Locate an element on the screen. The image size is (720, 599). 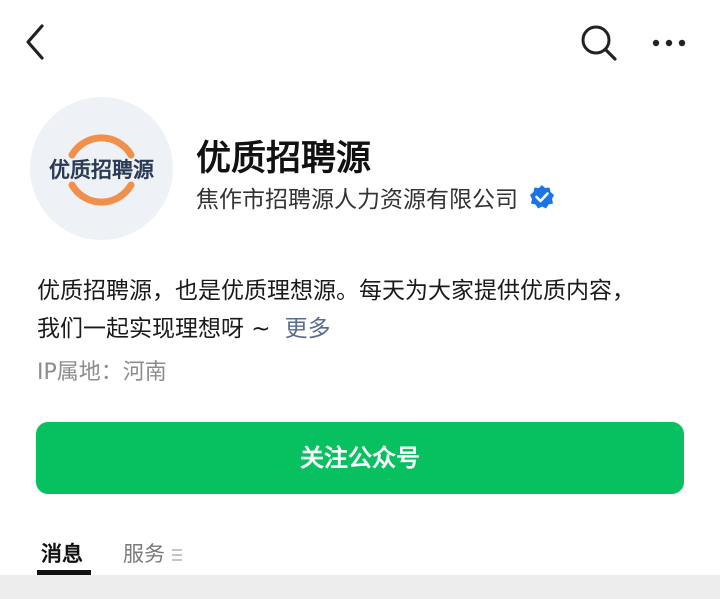
company-row: 焦作市招聘源人力资源有限公司 is located at coordinates (375, 197).